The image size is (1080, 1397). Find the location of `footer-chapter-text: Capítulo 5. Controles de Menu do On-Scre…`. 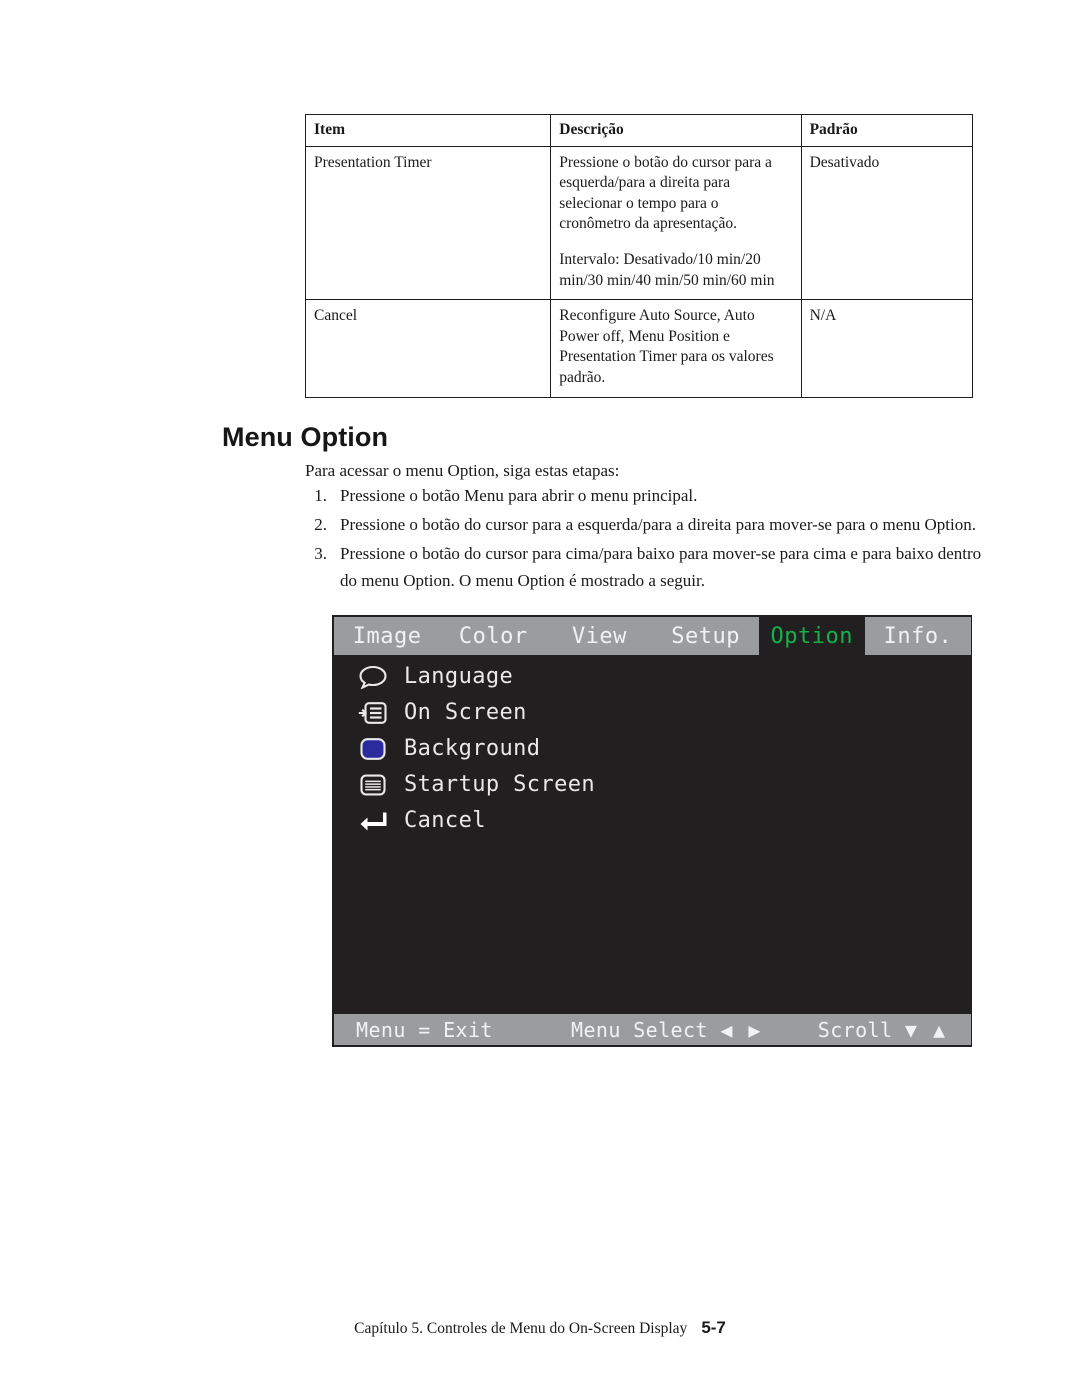

footer-chapter-text: Capítulo 5. Controles de Menu do On-Scre… is located at coordinates (521, 1328).